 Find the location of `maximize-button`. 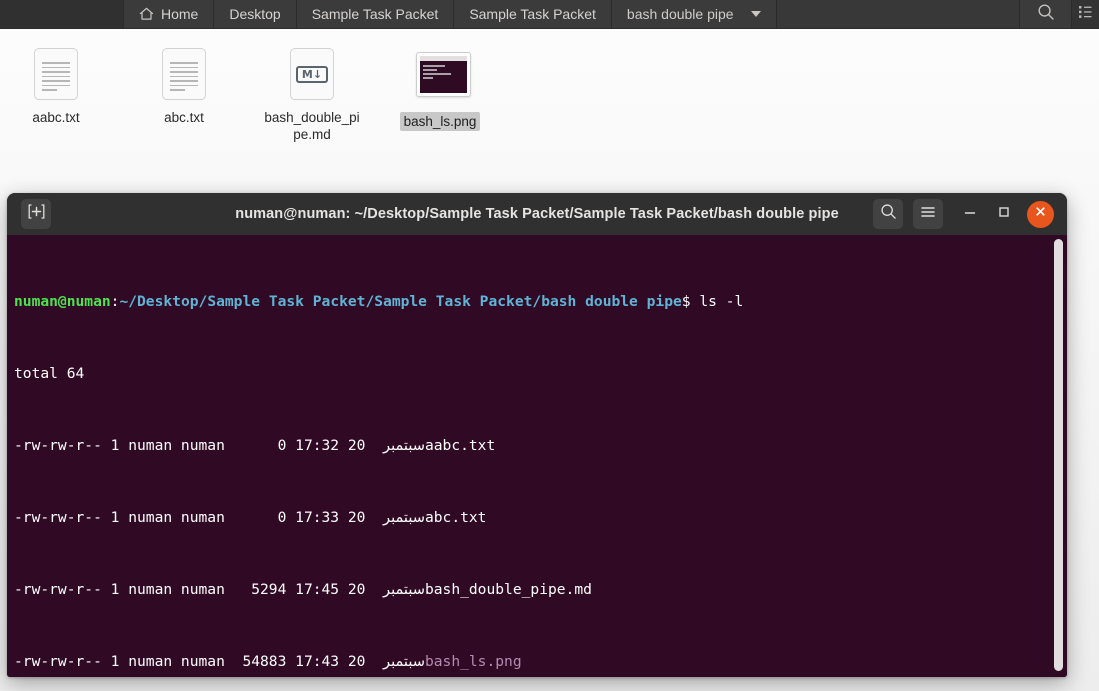

maximize-button is located at coordinates (1004, 214).